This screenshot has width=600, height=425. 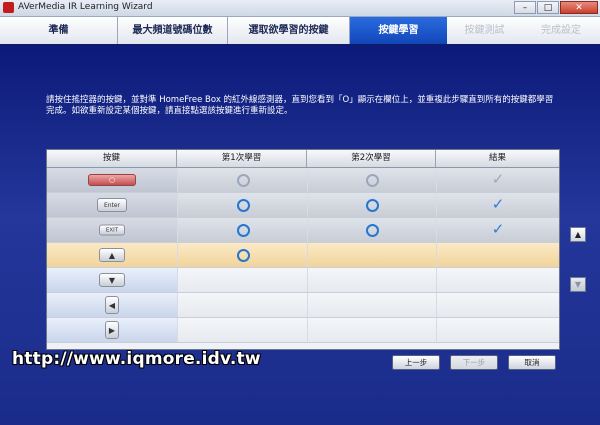 I want to click on key-cell: ▶, so click(x=112, y=330).